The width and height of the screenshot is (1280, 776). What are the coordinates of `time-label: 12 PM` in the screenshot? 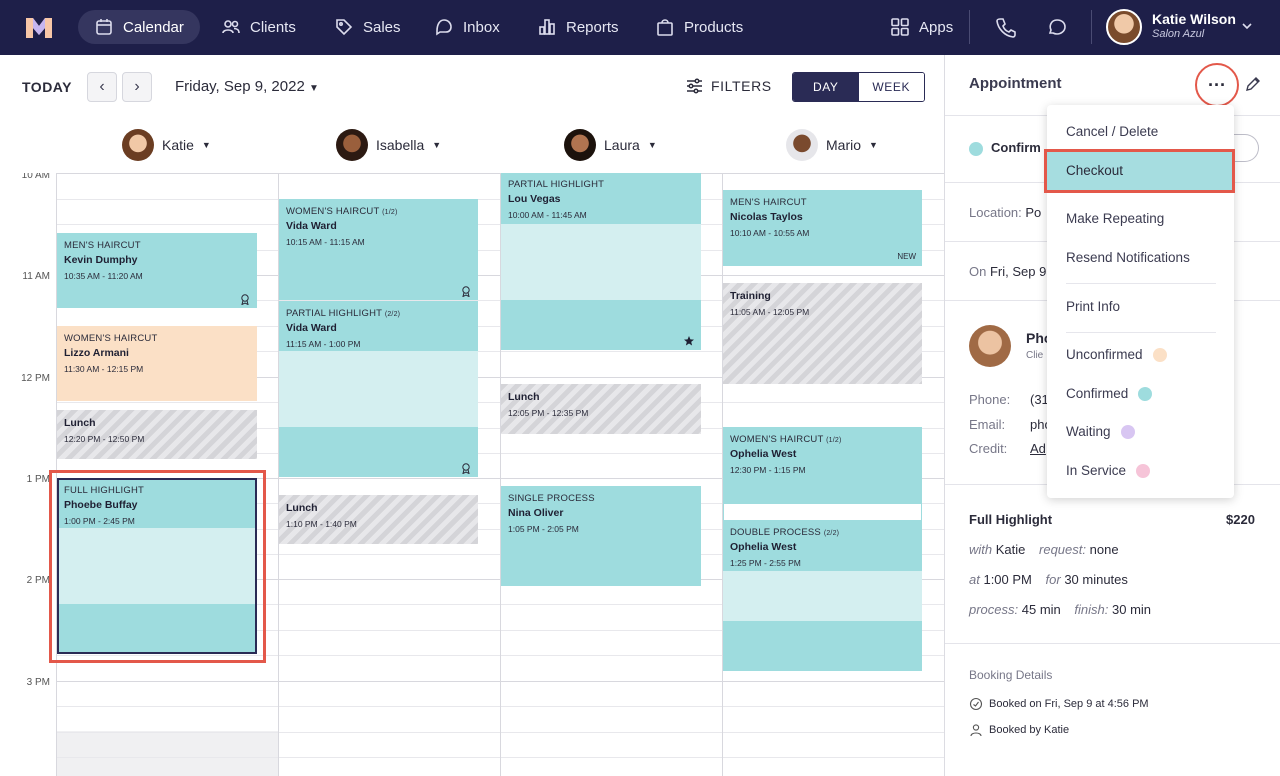 It's located at (35, 378).